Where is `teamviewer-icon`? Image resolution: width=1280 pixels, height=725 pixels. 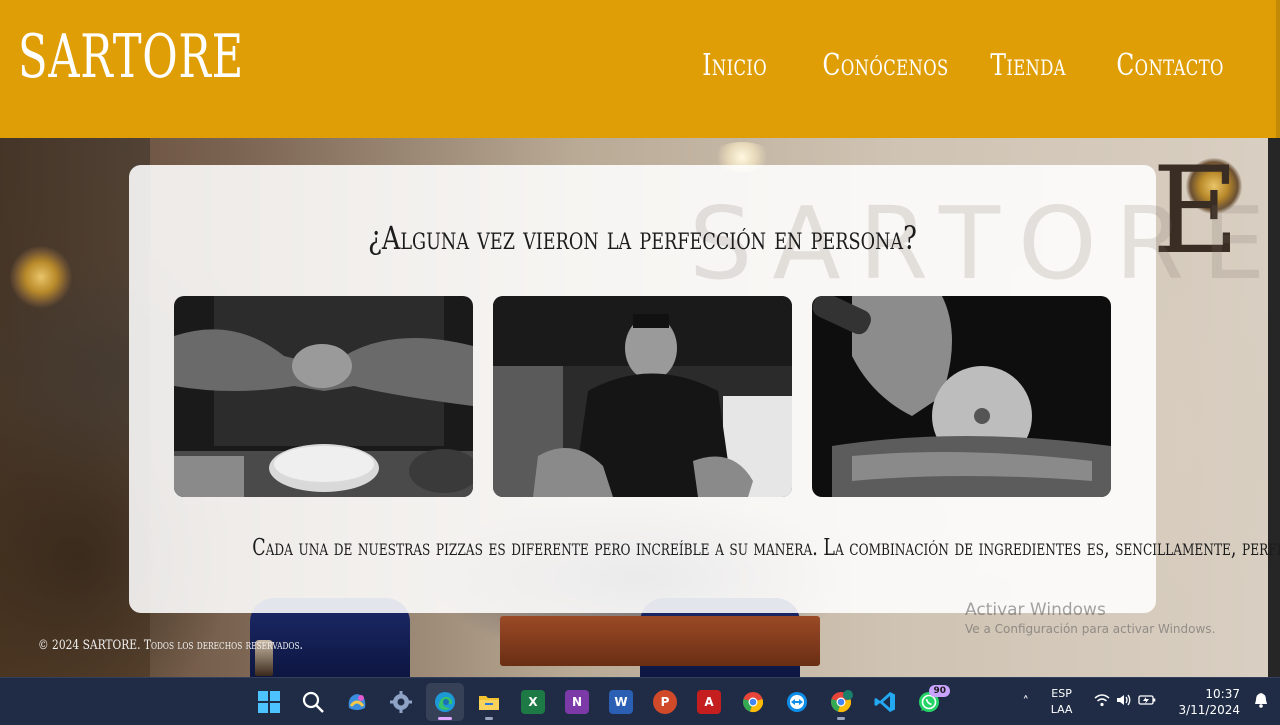 teamviewer-icon is located at coordinates (797, 702).